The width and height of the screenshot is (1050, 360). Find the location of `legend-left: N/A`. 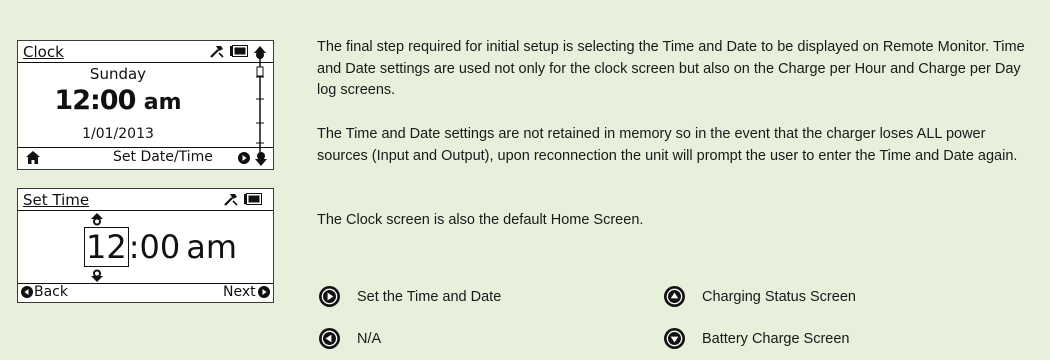

legend-left: N/A is located at coordinates (350, 338).